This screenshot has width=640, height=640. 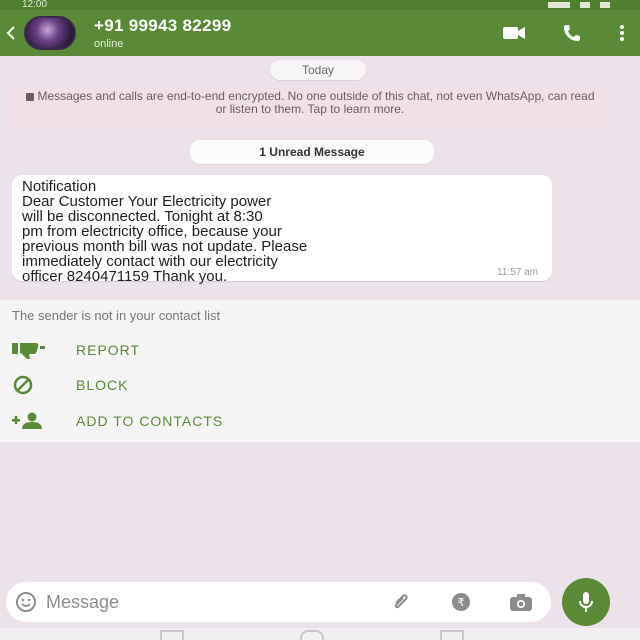 I want to click on nav-back-icon, so click(x=172, y=635).